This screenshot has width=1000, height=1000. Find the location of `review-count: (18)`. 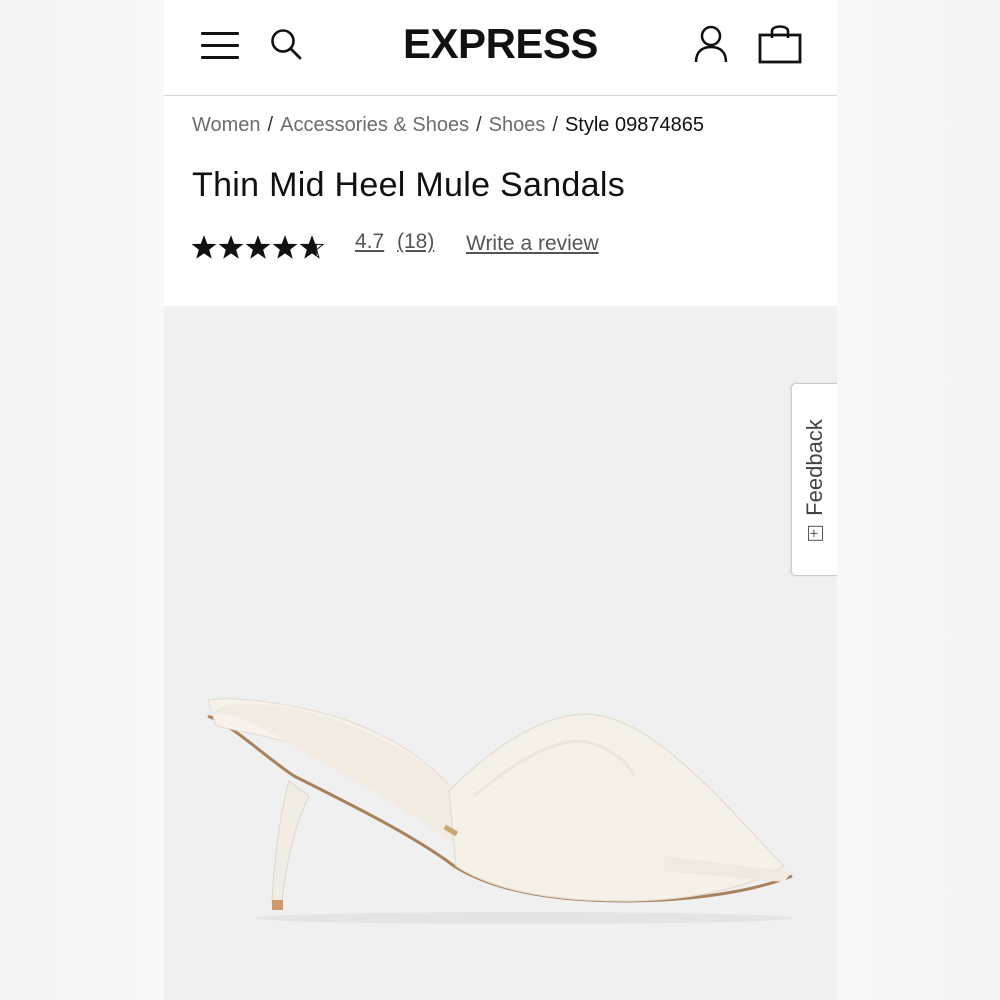

review-count: (18) is located at coordinates (415, 242).